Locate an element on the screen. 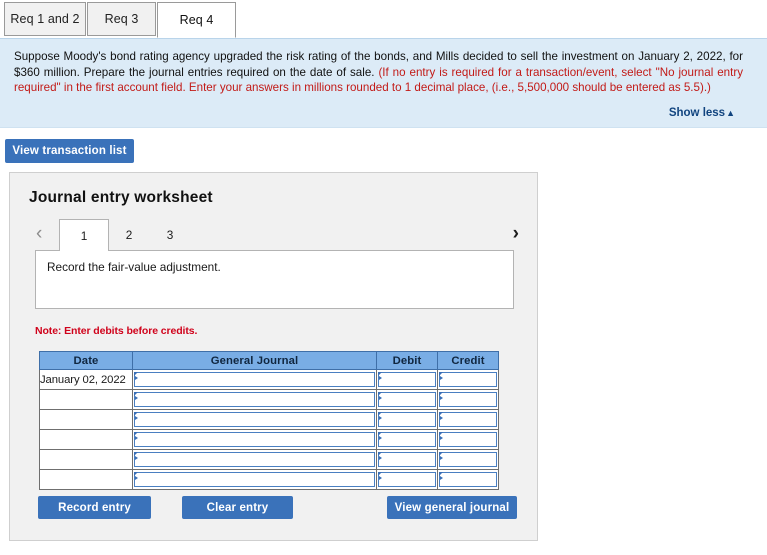 This screenshot has height=555, width=767. show-less-row: Show less▲ is located at coordinates (378, 112).